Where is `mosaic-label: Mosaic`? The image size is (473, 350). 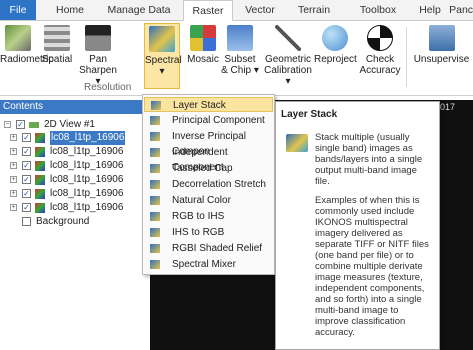 mosaic-label: Mosaic is located at coordinates (203, 59).